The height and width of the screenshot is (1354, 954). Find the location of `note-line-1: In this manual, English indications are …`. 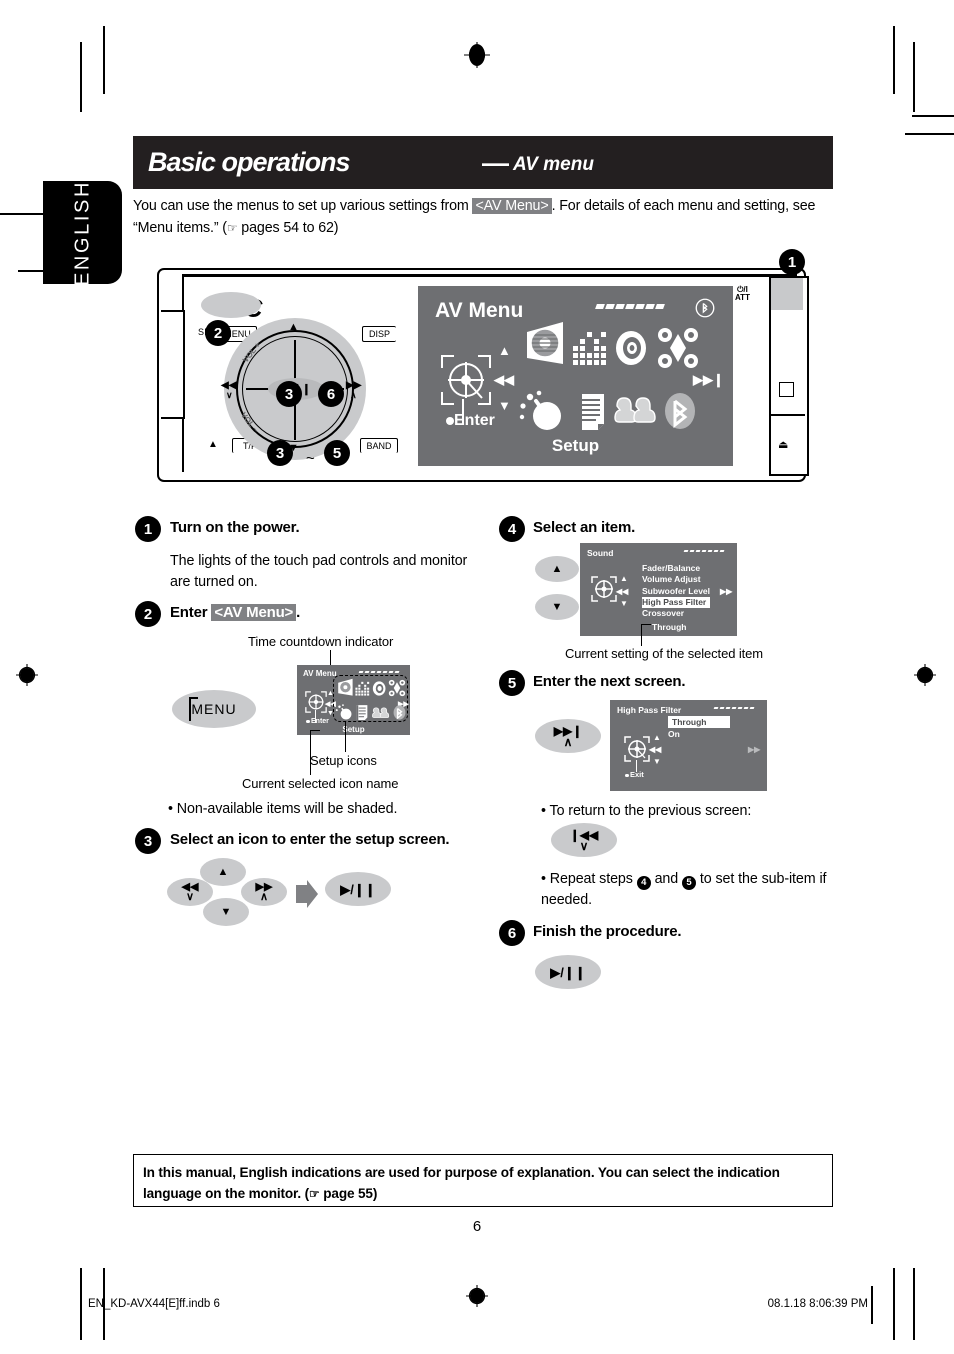

note-line-1: In this manual, English indications are … is located at coordinates (461, 1172).